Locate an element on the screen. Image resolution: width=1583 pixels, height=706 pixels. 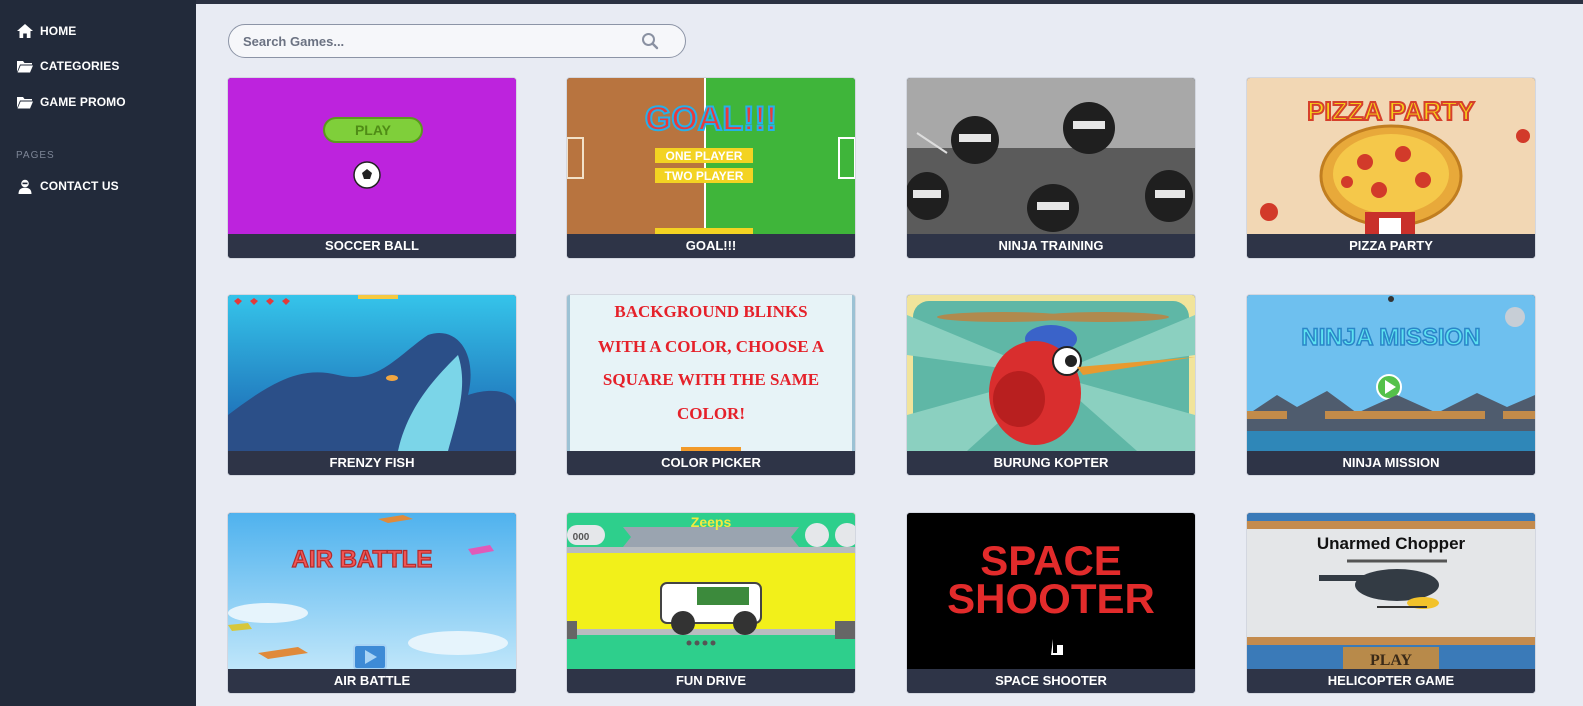
game-title: SPACE SHOOTER is located at coordinates (1051, 681).